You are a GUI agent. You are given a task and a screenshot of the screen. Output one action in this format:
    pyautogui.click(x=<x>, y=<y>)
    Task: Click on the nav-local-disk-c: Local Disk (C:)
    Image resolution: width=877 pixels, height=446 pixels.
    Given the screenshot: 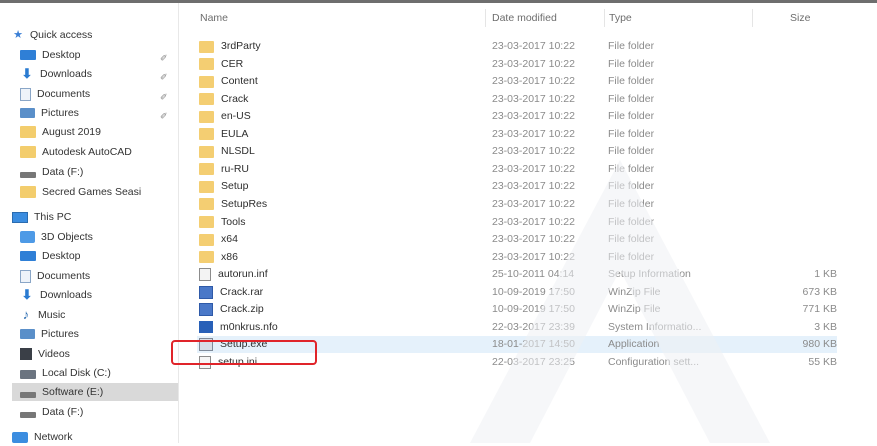 What is the action you would take?
    pyautogui.click(x=99, y=373)
    